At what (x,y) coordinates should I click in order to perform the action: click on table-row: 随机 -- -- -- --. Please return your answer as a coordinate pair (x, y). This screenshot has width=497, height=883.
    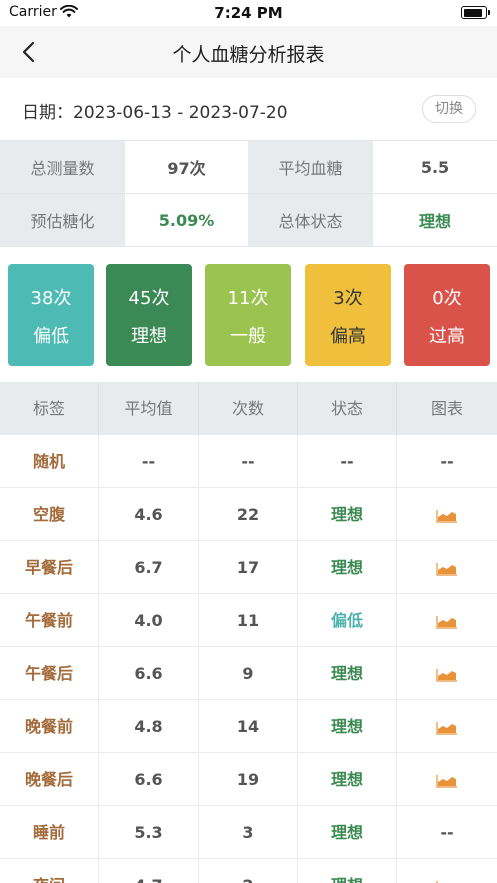
    Looking at the image, I should click on (248, 461).